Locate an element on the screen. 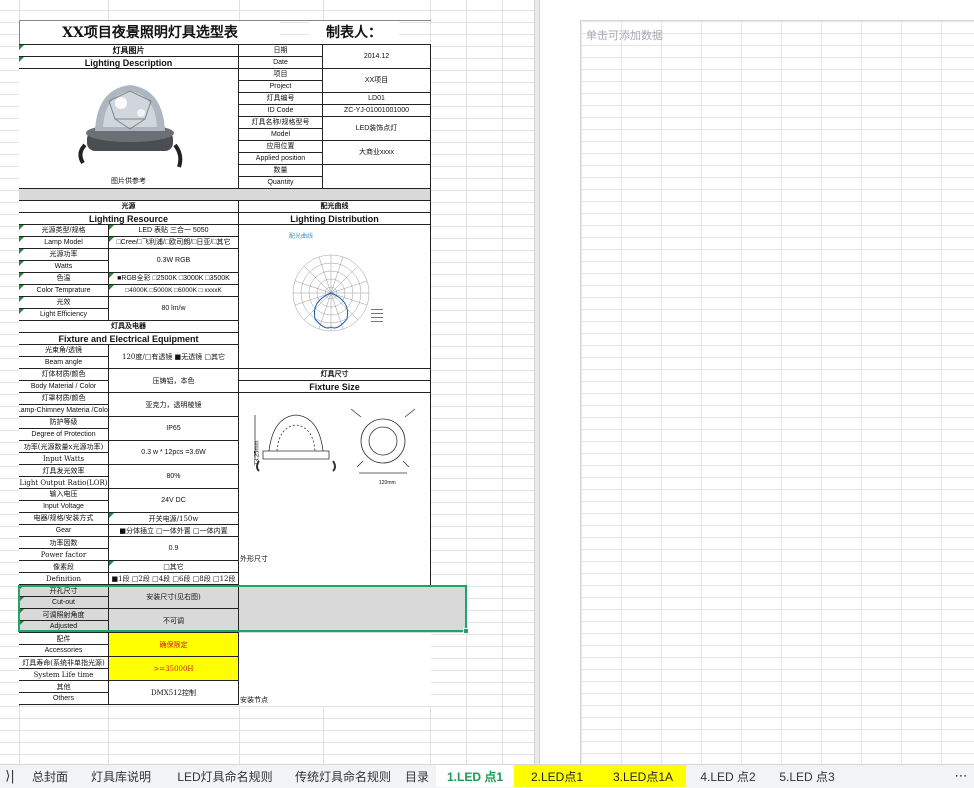 The width and height of the screenshot is (974, 788). fixture-value: 亚克力，透明棱镜 is located at coordinates (174, 405).